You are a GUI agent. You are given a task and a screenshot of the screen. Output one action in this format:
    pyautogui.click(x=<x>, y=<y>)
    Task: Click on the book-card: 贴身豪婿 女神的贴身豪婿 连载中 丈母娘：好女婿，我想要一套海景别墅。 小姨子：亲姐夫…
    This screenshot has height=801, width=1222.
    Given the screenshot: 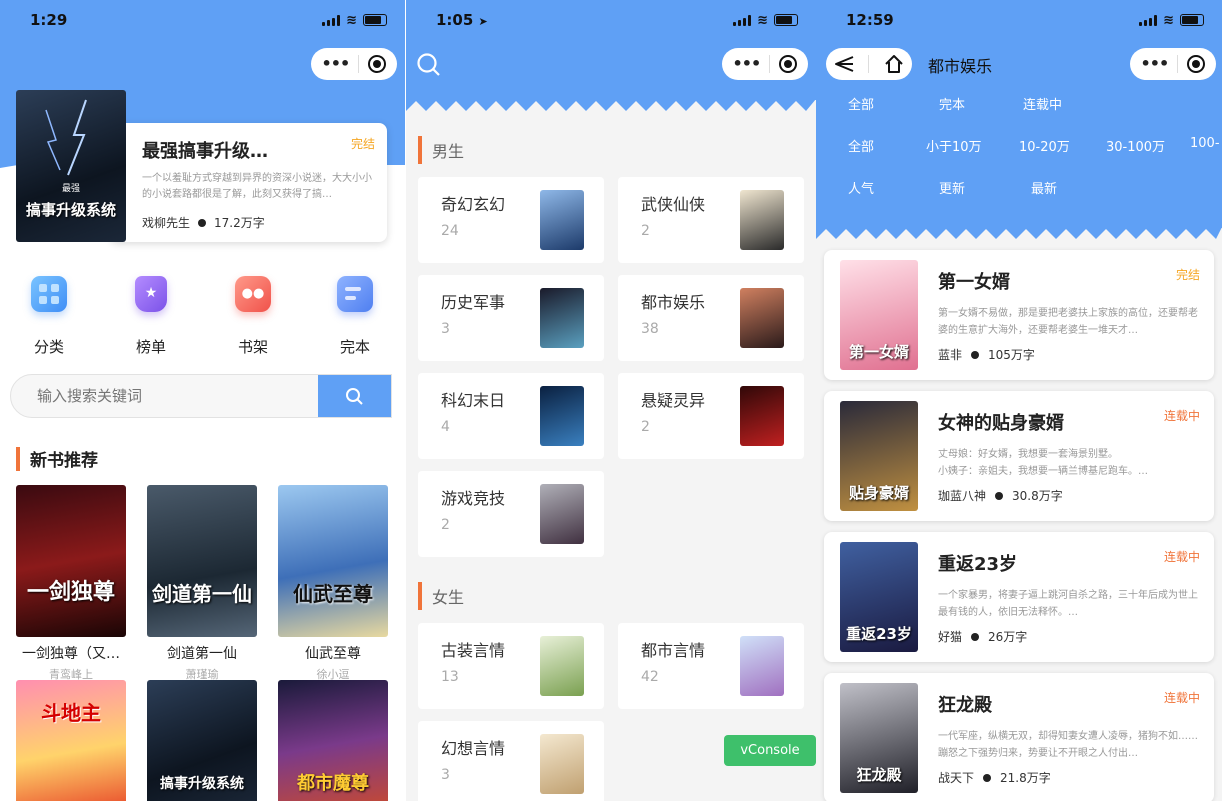 What is the action you would take?
    pyautogui.click(x=1019, y=456)
    